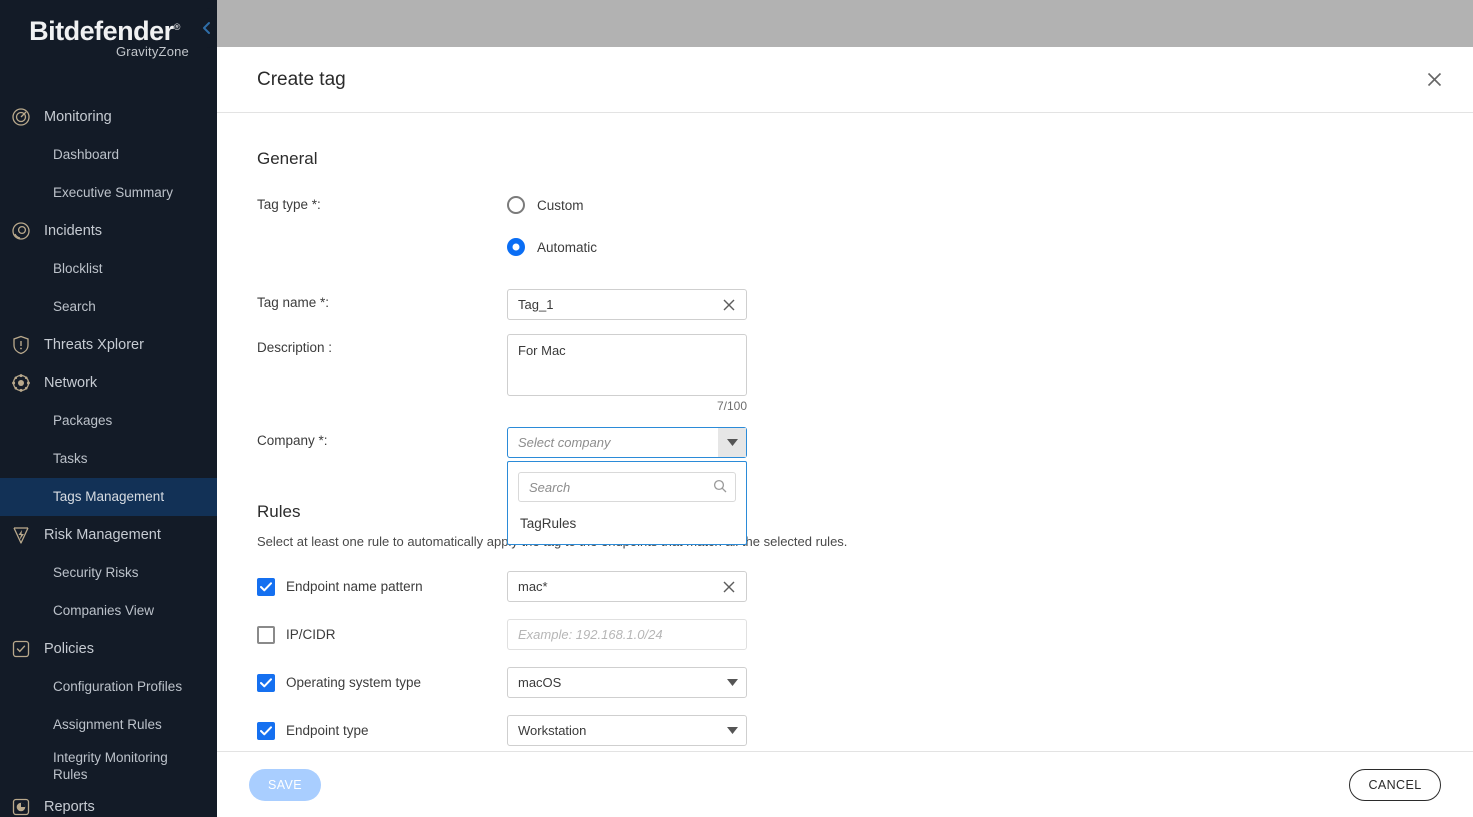 The height and width of the screenshot is (817, 1473). Describe the element at coordinates (108, 231) in the screenshot. I see `sidebar-item-incidents: Incidents` at that location.